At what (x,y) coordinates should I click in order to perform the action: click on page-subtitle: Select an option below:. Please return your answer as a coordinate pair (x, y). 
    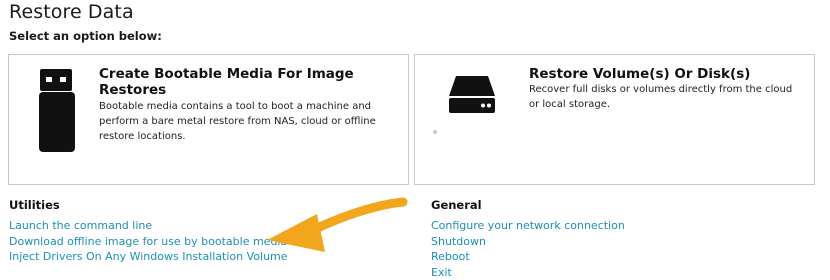
    Looking at the image, I should click on (85, 36).